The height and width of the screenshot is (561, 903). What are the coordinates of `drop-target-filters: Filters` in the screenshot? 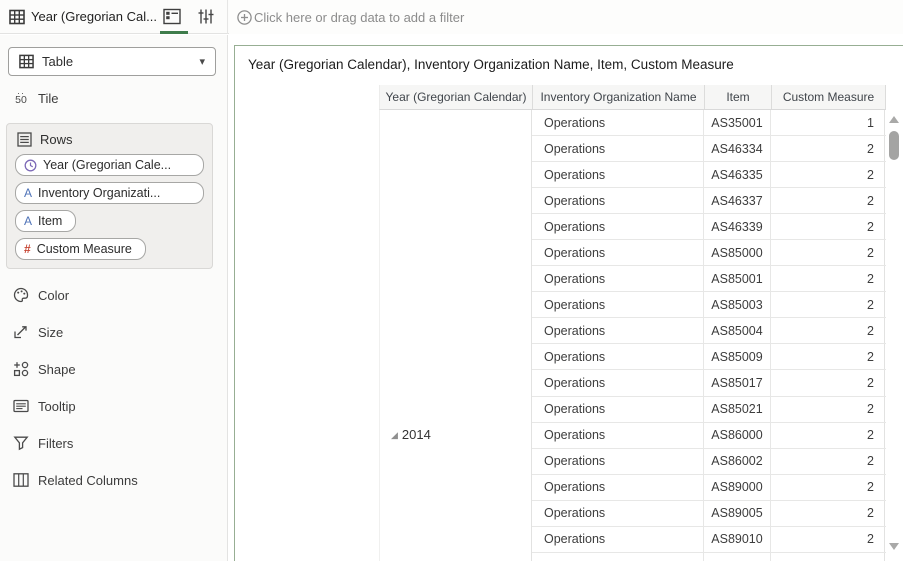 It's located at (75, 443).